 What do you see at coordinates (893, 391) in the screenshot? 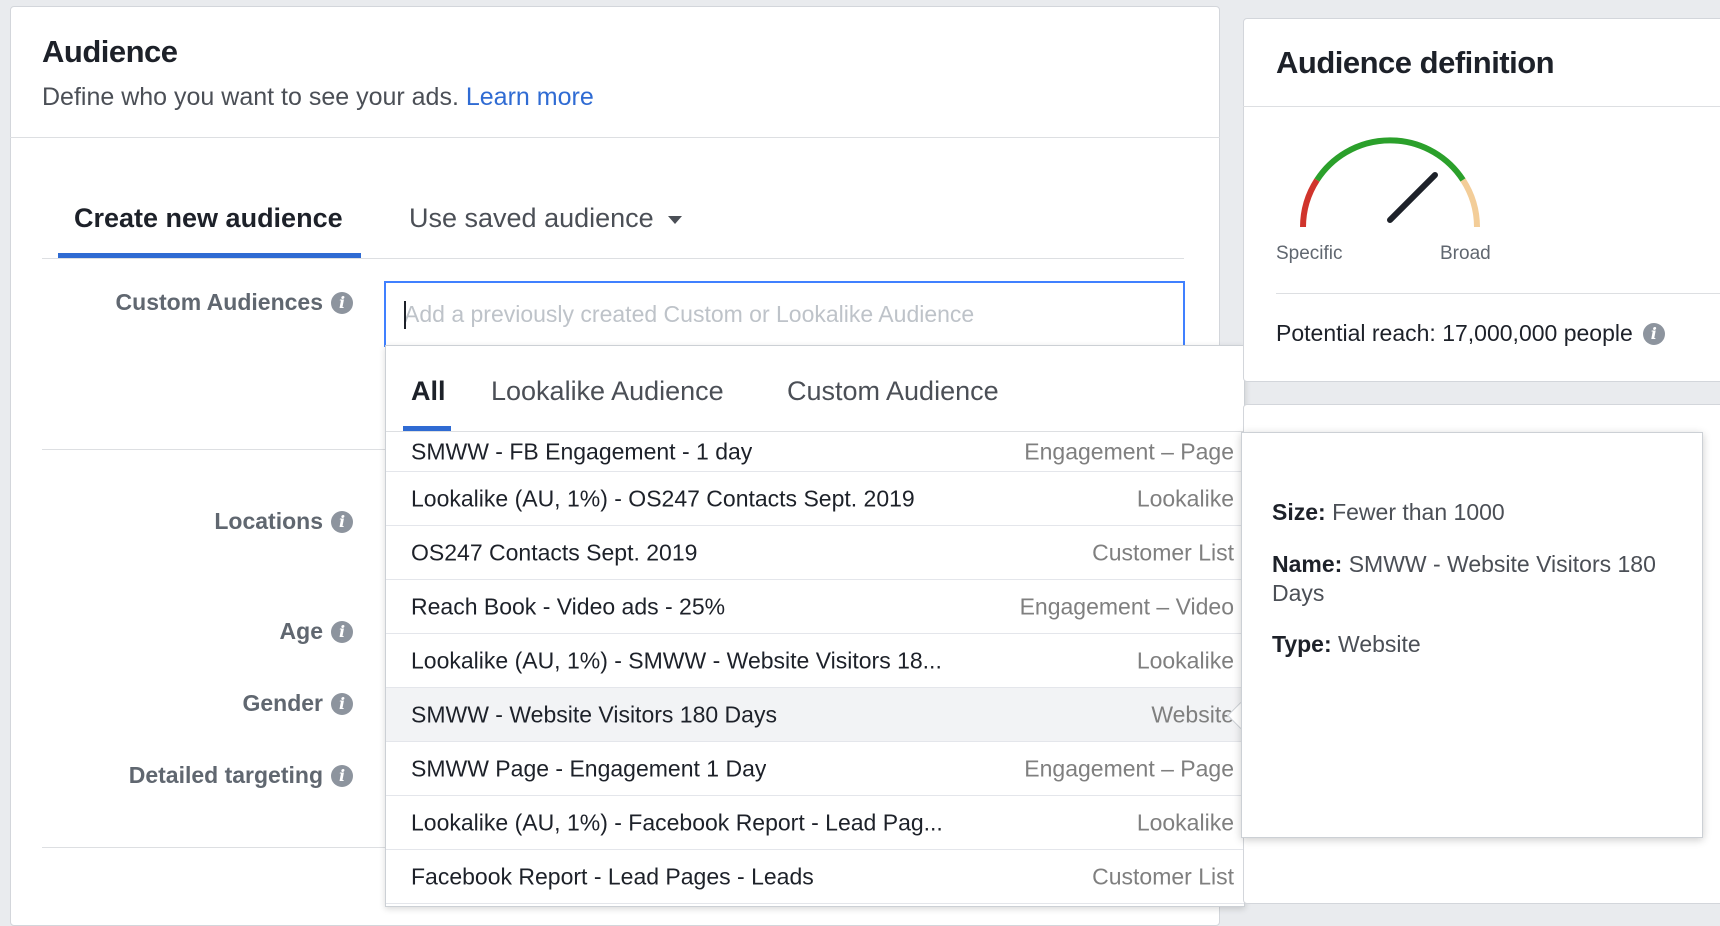
I see `dropdown-tab-custom: Custom Audience` at bounding box center [893, 391].